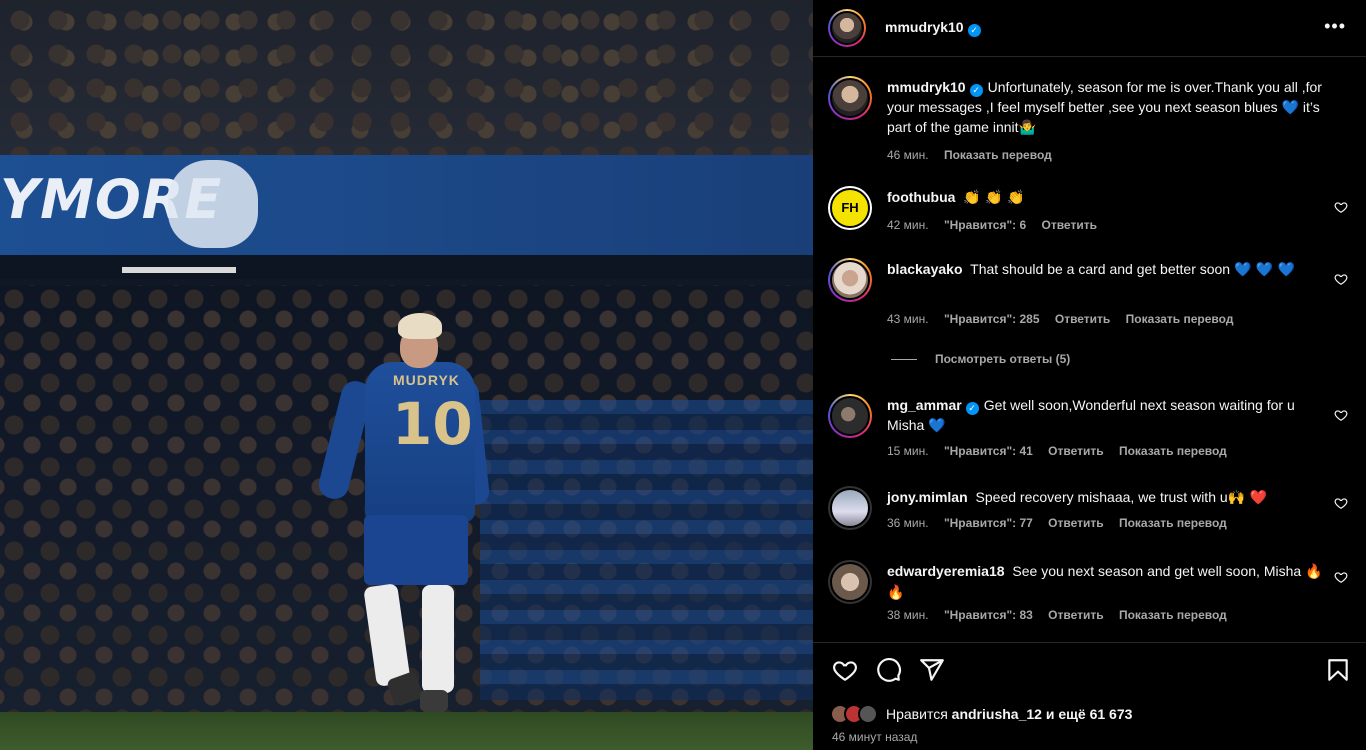  I want to click on comment-likes: "Нравится": 6, so click(985, 225).